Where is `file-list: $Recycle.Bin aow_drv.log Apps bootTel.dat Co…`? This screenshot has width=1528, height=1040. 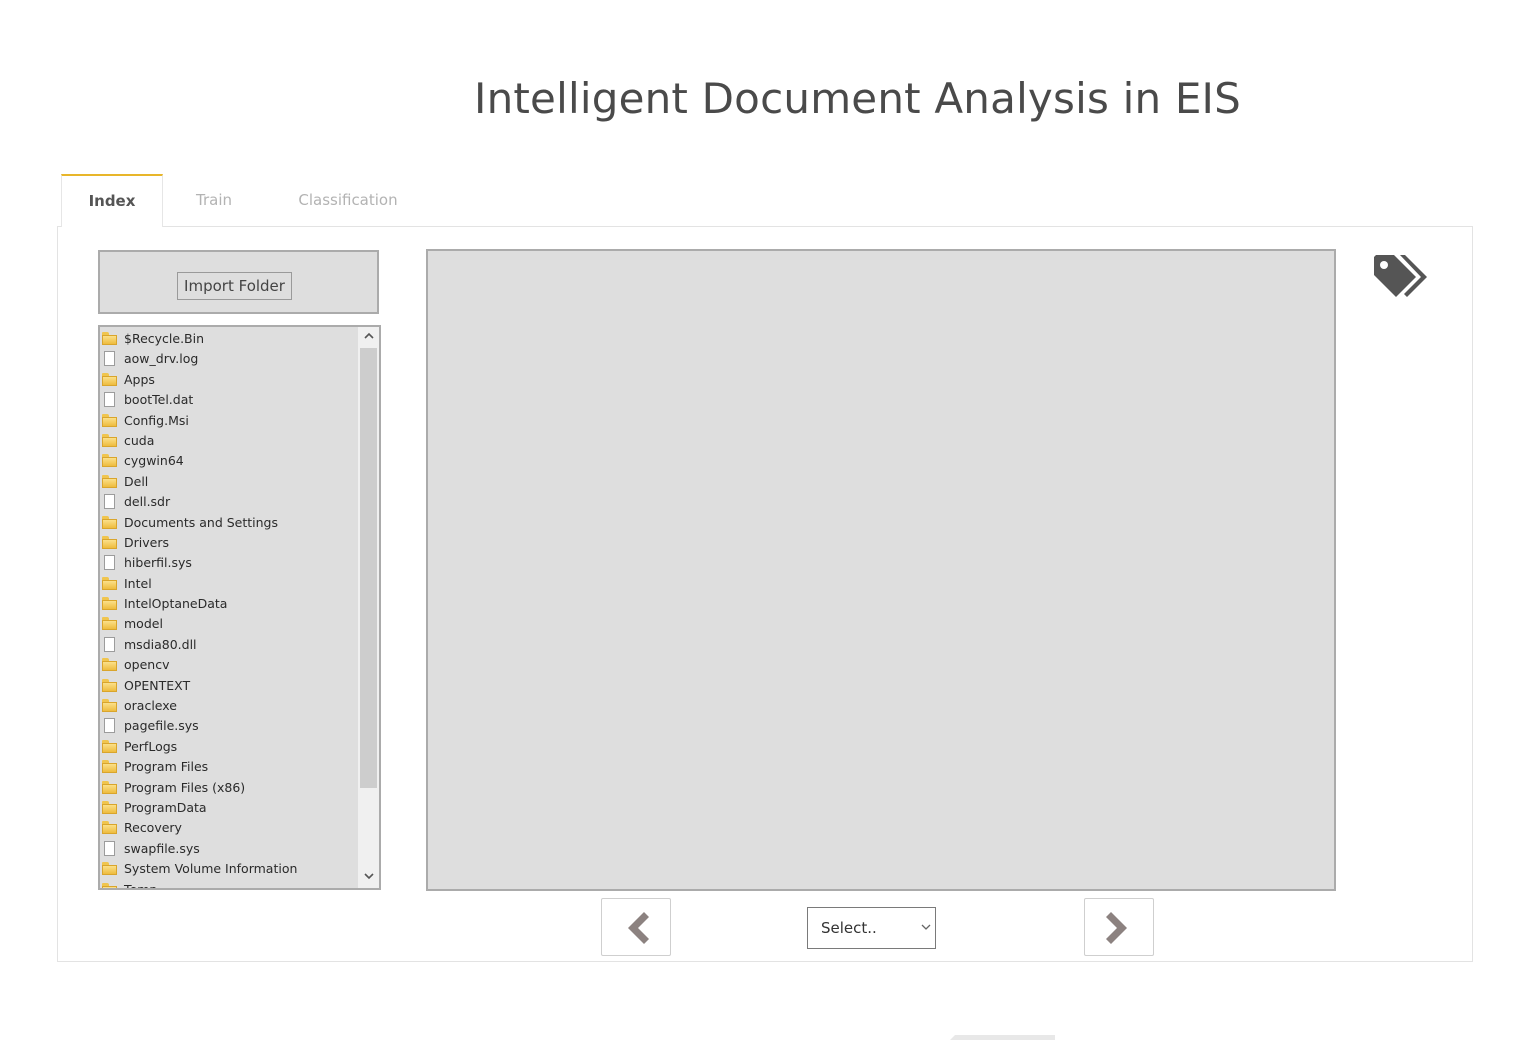
file-list: $Recycle.Bin aow_drv.log Apps bootTel.dat Co… is located at coordinates (228, 608).